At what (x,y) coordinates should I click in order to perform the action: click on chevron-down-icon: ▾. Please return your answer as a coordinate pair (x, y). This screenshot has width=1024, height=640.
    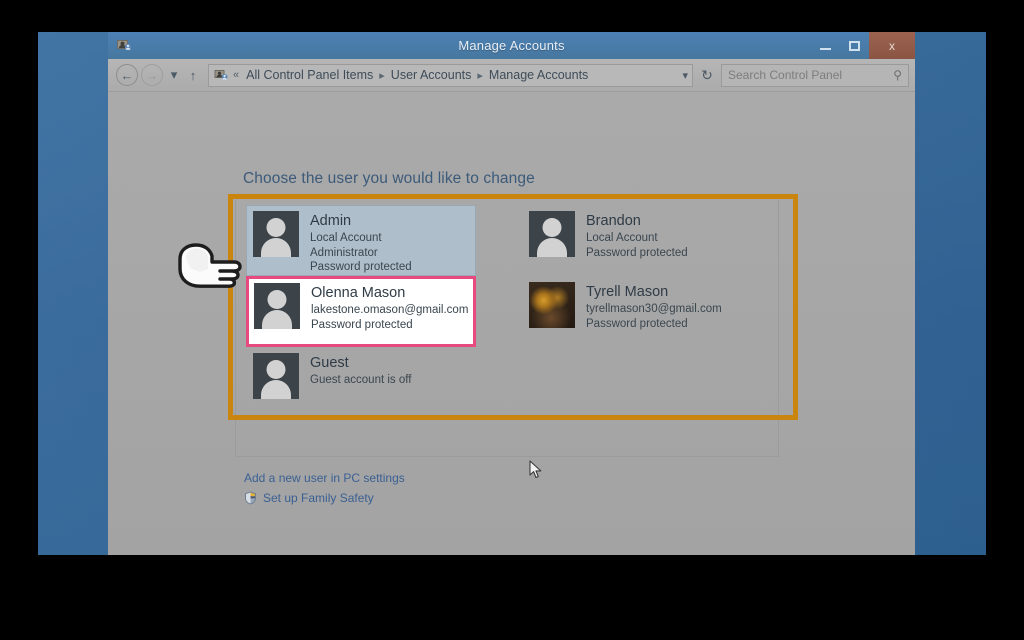
    Looking at the image, I should click on (174, 75).